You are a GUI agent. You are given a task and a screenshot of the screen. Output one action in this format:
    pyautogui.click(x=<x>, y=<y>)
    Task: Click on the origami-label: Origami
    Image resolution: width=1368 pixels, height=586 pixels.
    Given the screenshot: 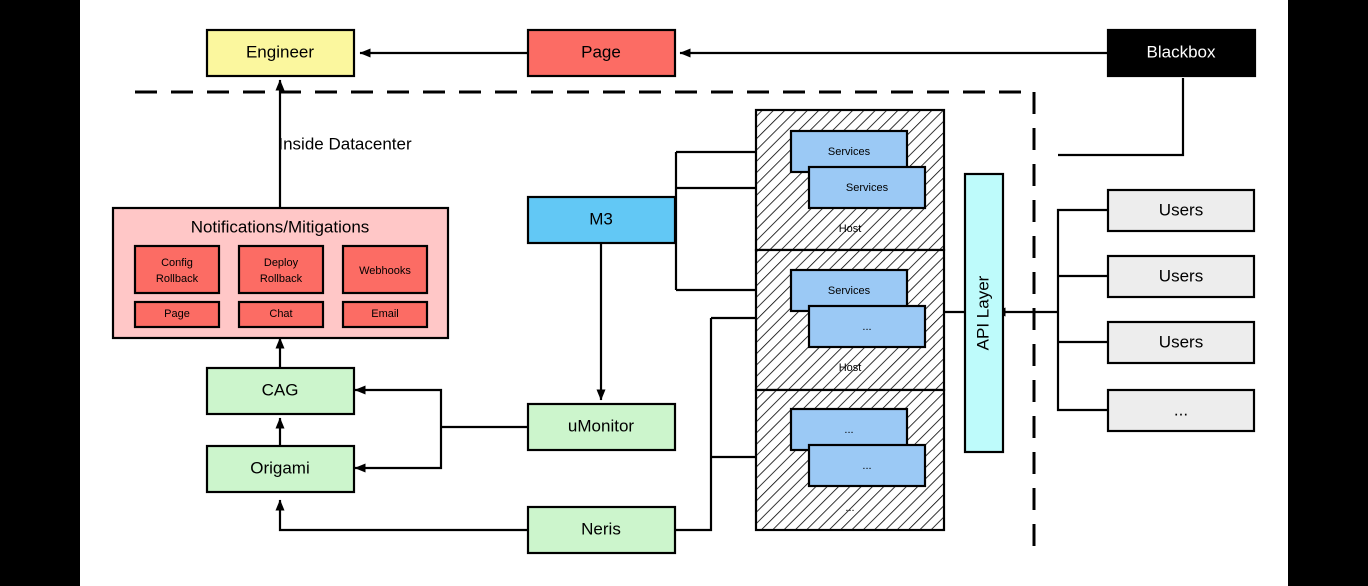 What is the action you would take?
    pyautogui.click(x=280, y=467)
    